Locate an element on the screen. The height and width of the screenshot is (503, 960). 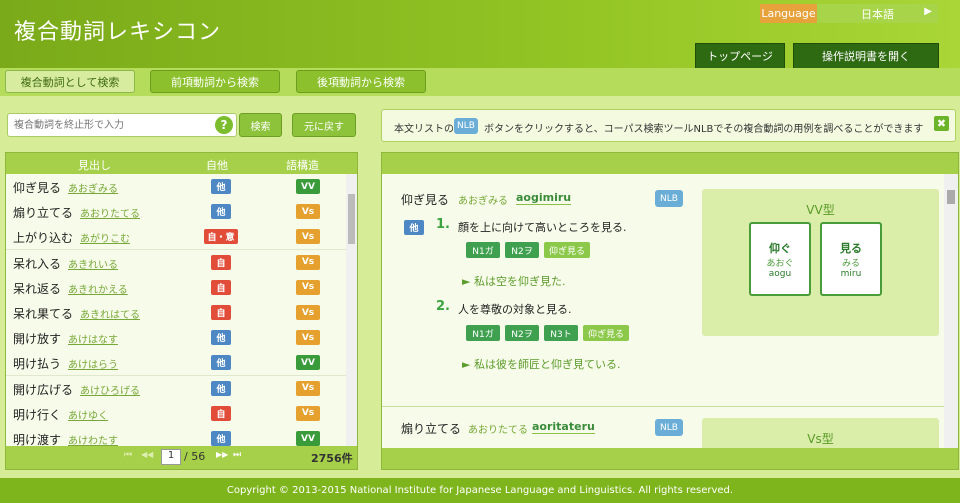
component-romaji: aogu is located at coordinates (780, 274).